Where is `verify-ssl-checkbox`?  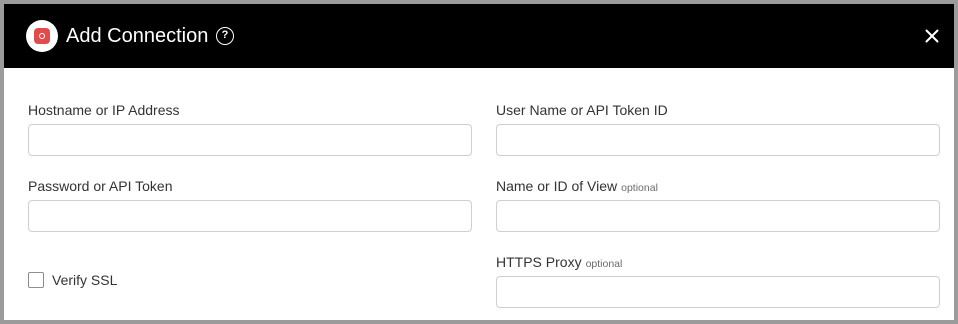 verify-ssl-checkbox is located at coordinates (36, 280).